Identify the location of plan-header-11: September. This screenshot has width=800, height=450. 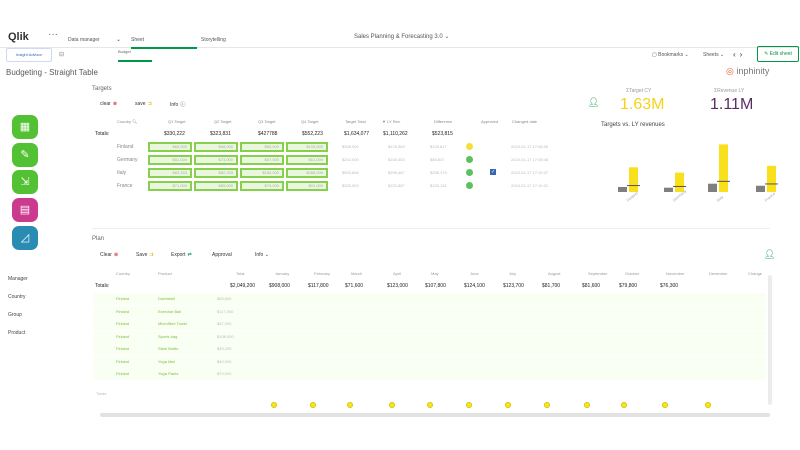
(598, 273).